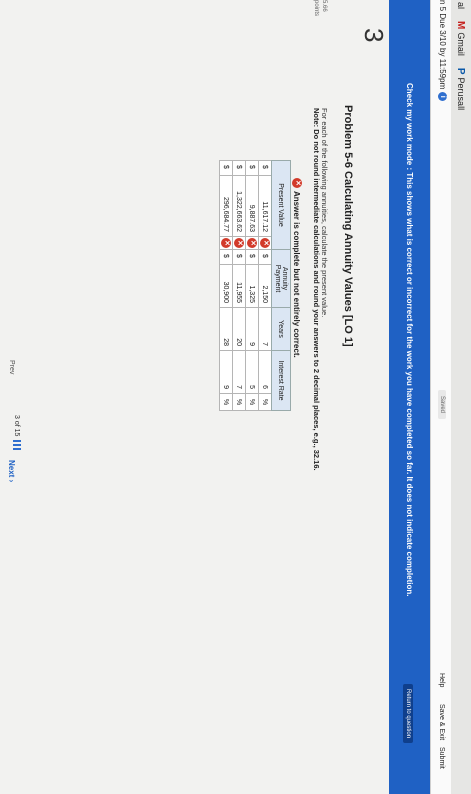  I want to click on interest-rate-value: 6, so click(265, 372).